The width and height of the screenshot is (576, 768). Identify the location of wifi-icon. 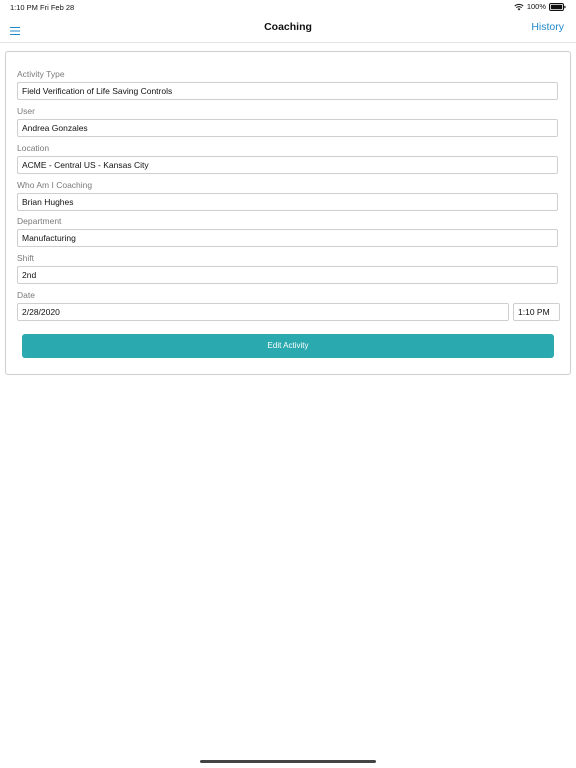
(519, 7).